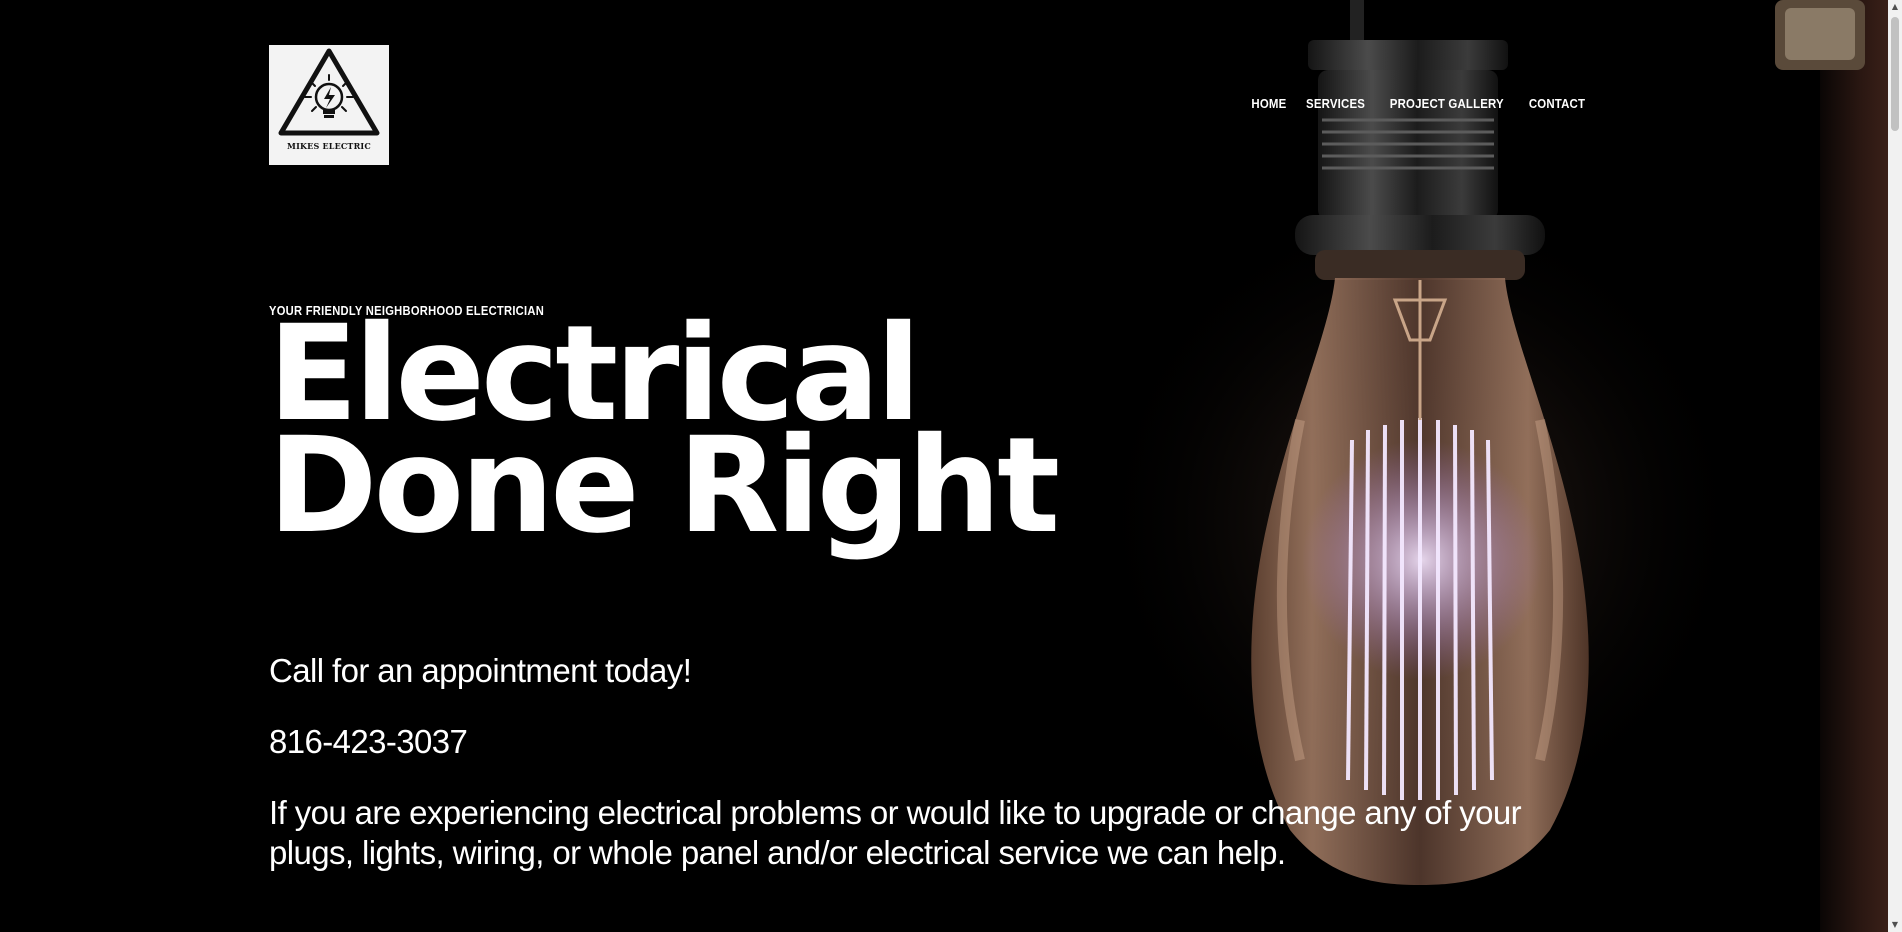  What do you see at coordinates (1447, 103) in the screenshot?
I see `nav-project-gallery-link: PROJECT GALLERY` at bounding box center [1447, 103].